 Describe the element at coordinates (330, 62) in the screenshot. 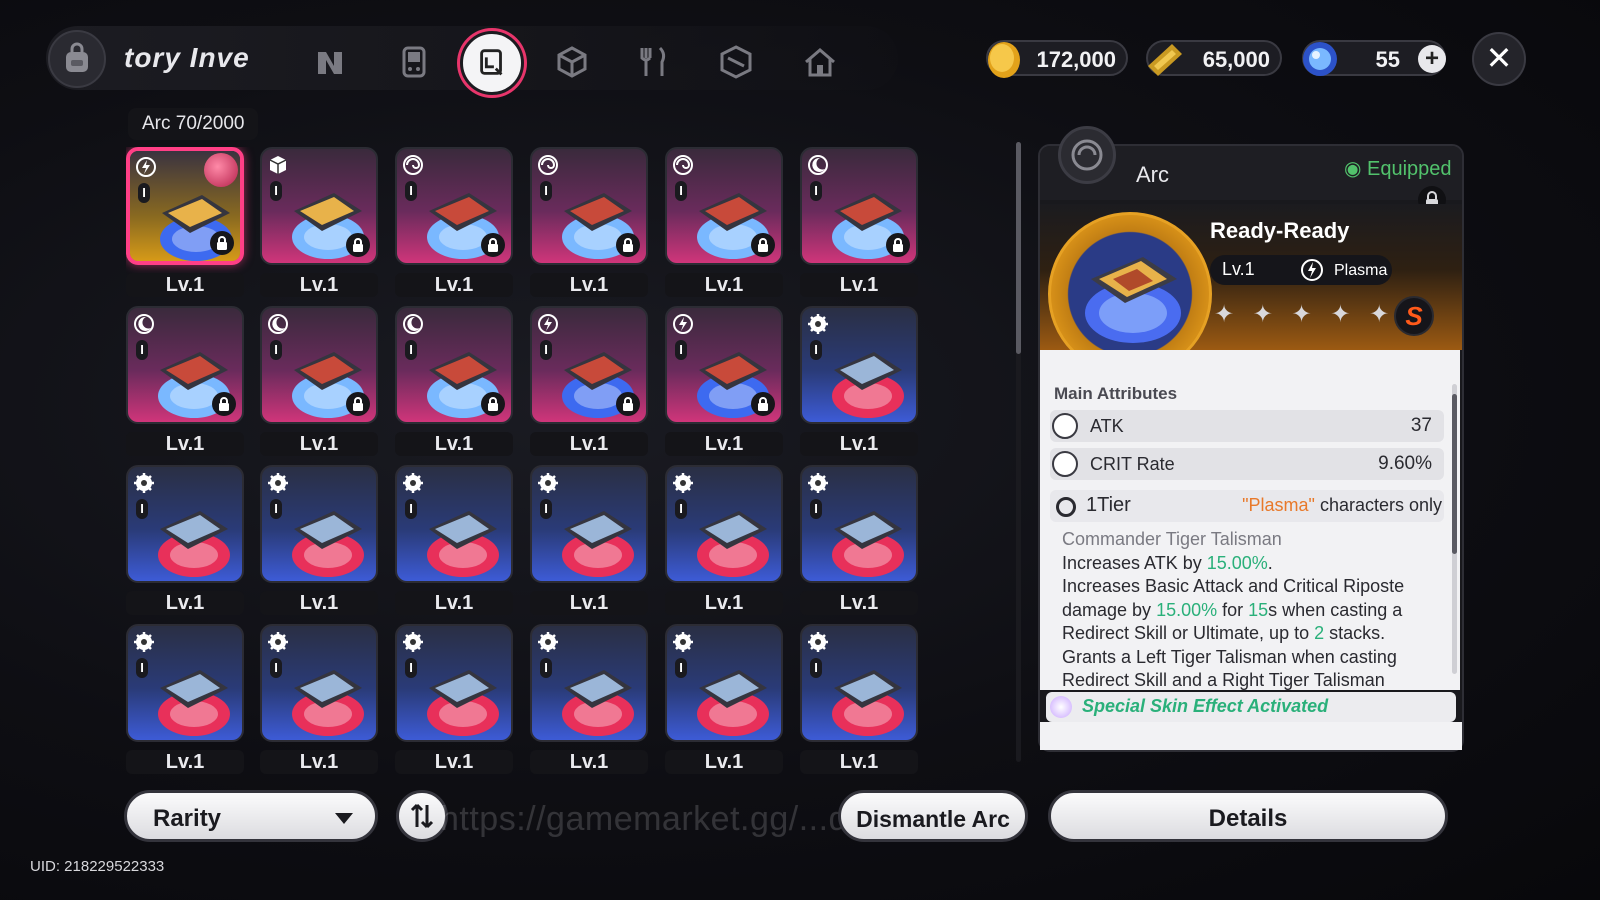

I see `tab-character` at that location.